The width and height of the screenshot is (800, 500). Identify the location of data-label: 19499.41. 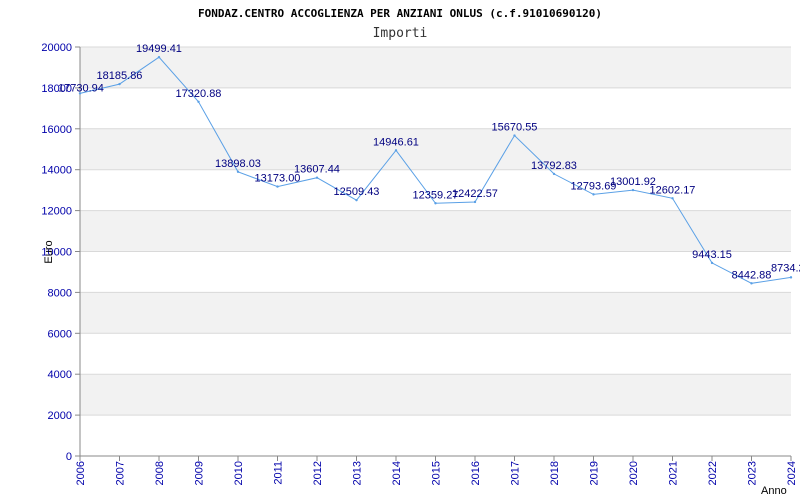
(159, 49).